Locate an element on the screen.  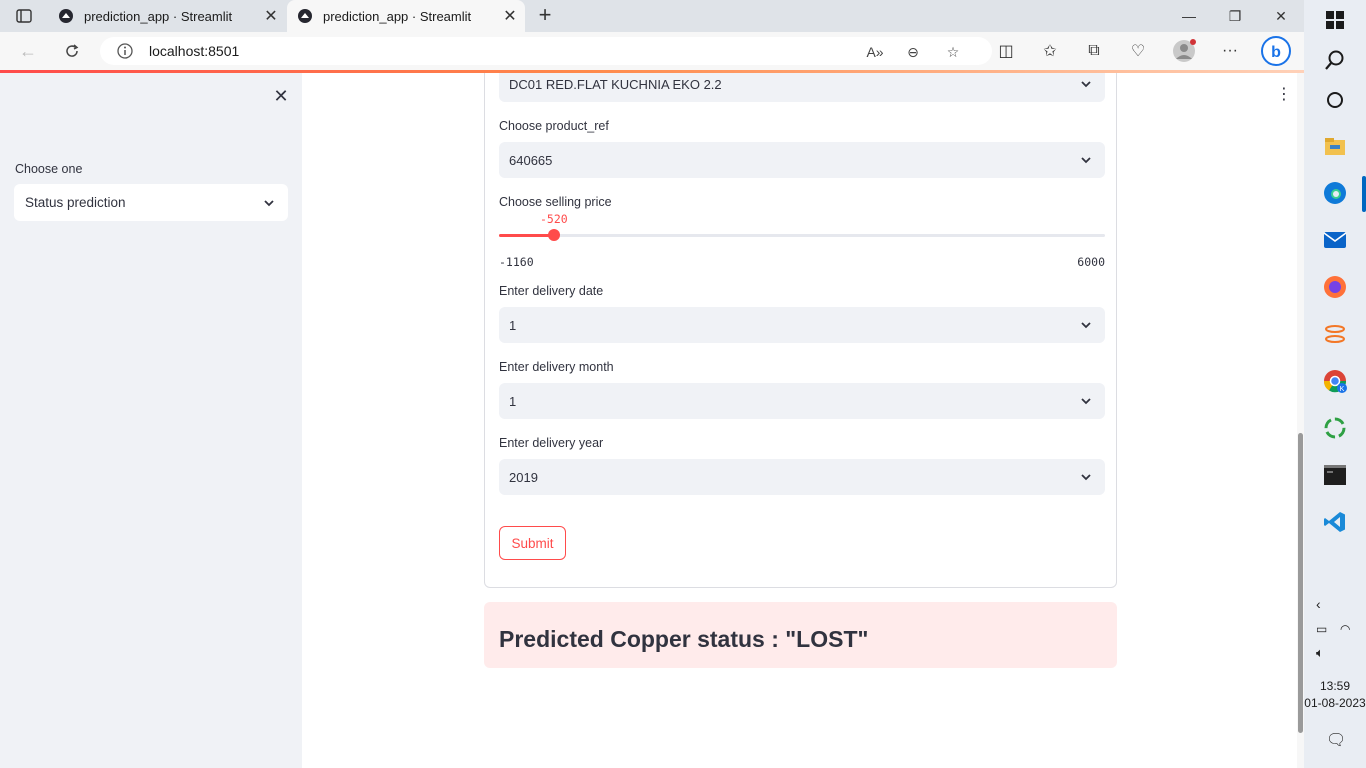
delivery-year-value: 2019 is located at coordinates (523, 477).